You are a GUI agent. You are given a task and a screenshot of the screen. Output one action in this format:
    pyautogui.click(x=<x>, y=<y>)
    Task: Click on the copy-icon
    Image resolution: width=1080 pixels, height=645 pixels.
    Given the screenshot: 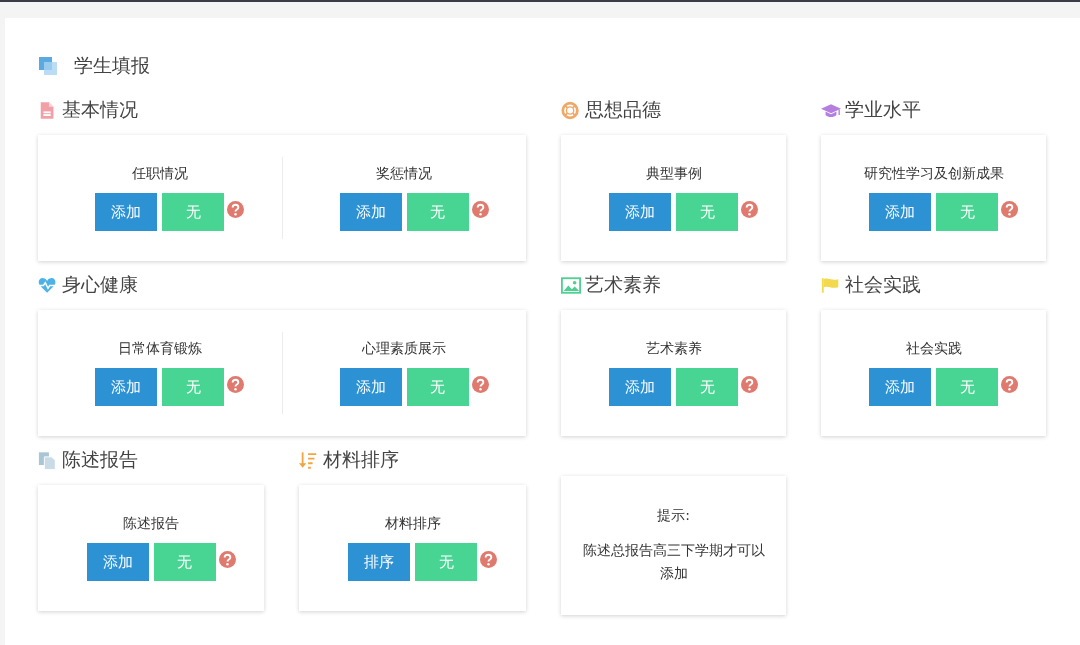 What is the action you would take?
    pyautogui.click(x=48, y=460)
    